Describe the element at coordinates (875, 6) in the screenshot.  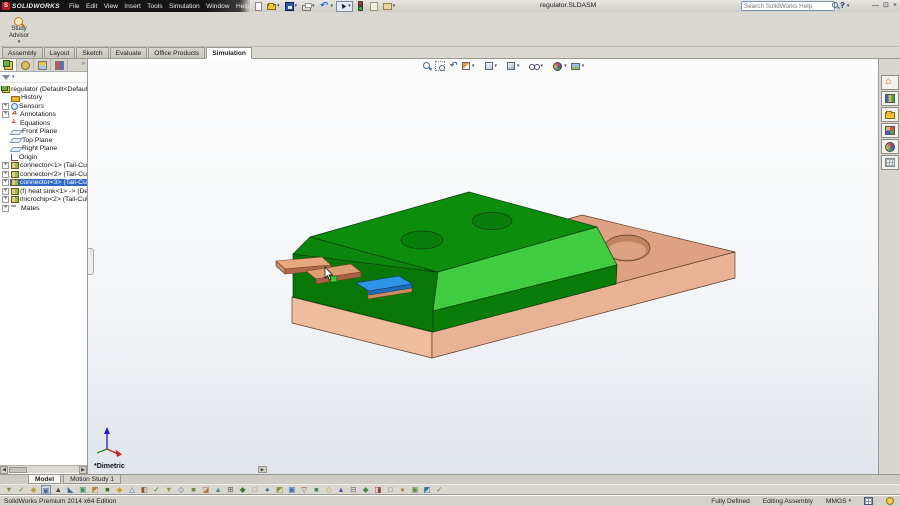
I see `minimize-button: —` at that location.